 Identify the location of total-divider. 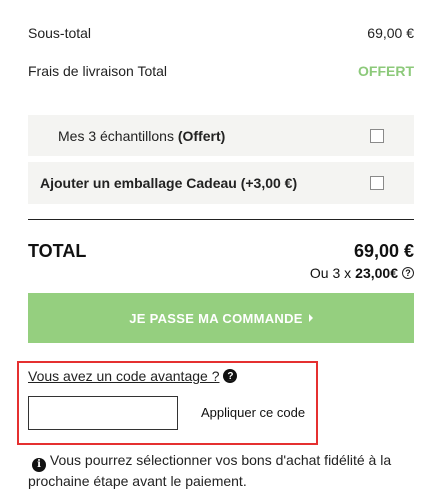
(221, 219).